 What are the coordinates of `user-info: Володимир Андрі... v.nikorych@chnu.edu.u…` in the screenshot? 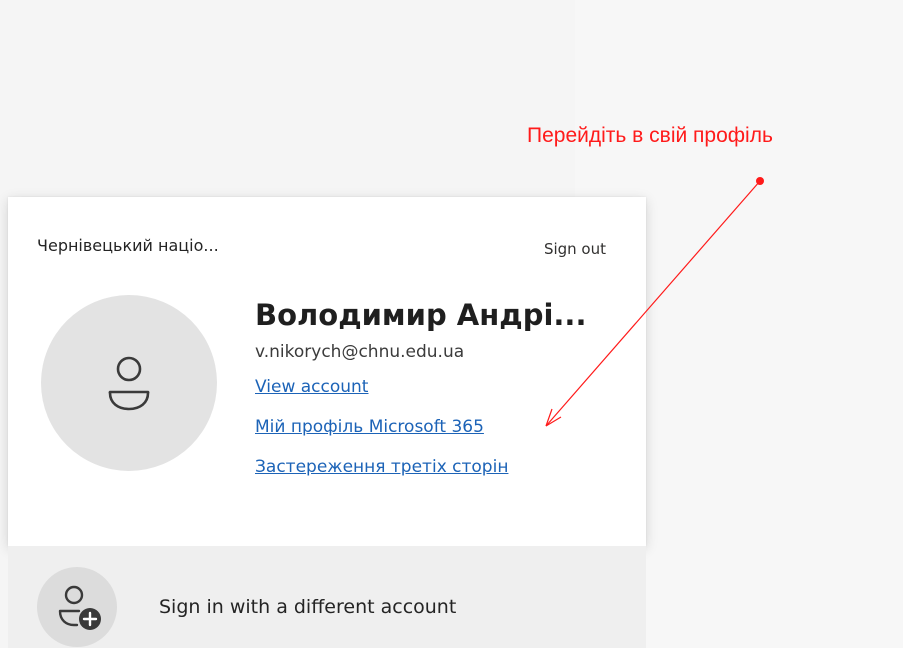 It's located at (450, 390).